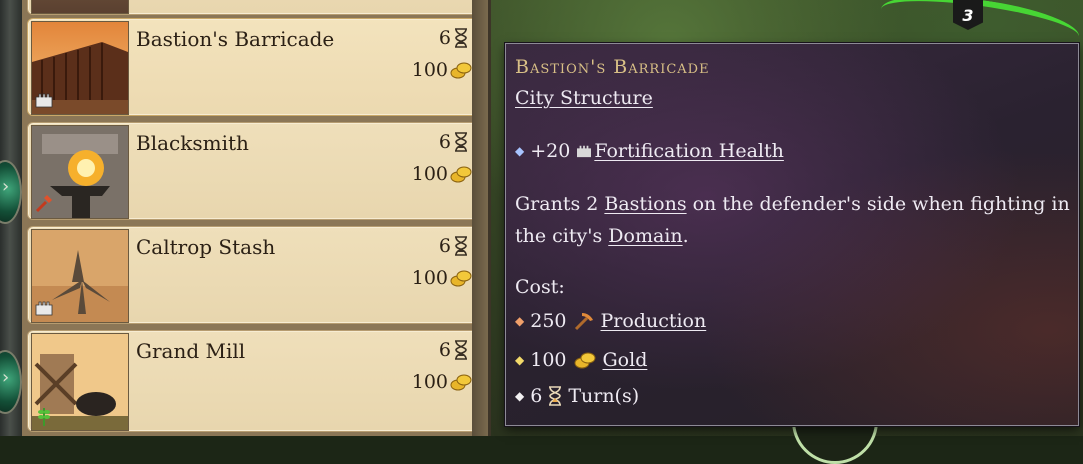  Describe the element at coordinates (560, 204) in the screenshot. I see `desc-text: Grants 2` at that location.